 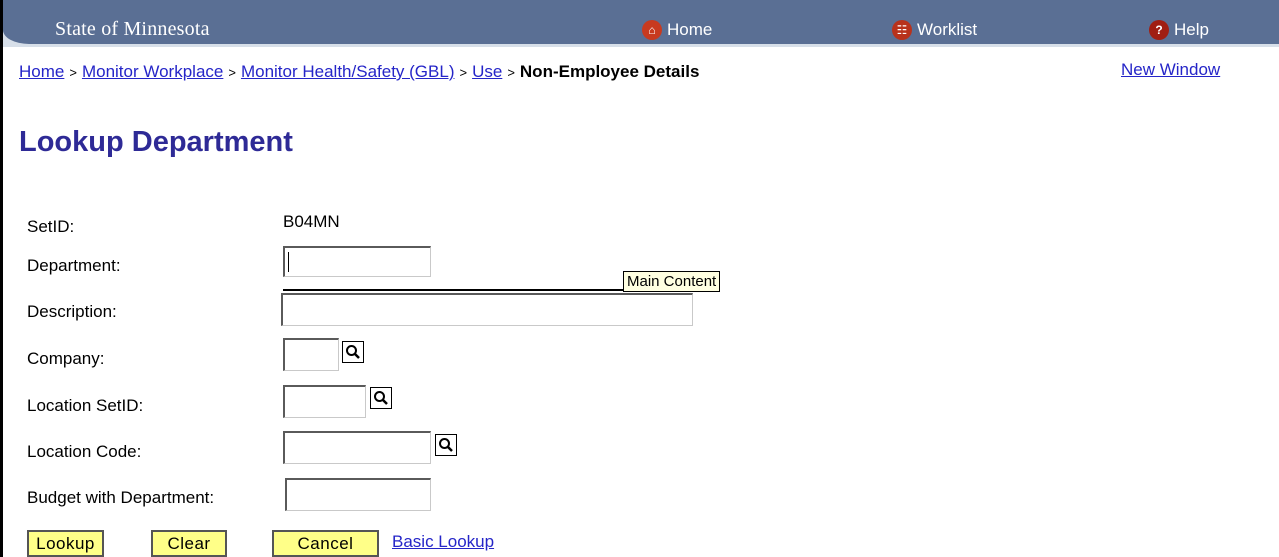 I want to click on location-code-label: Location Code:, so click(x=84, y=451).